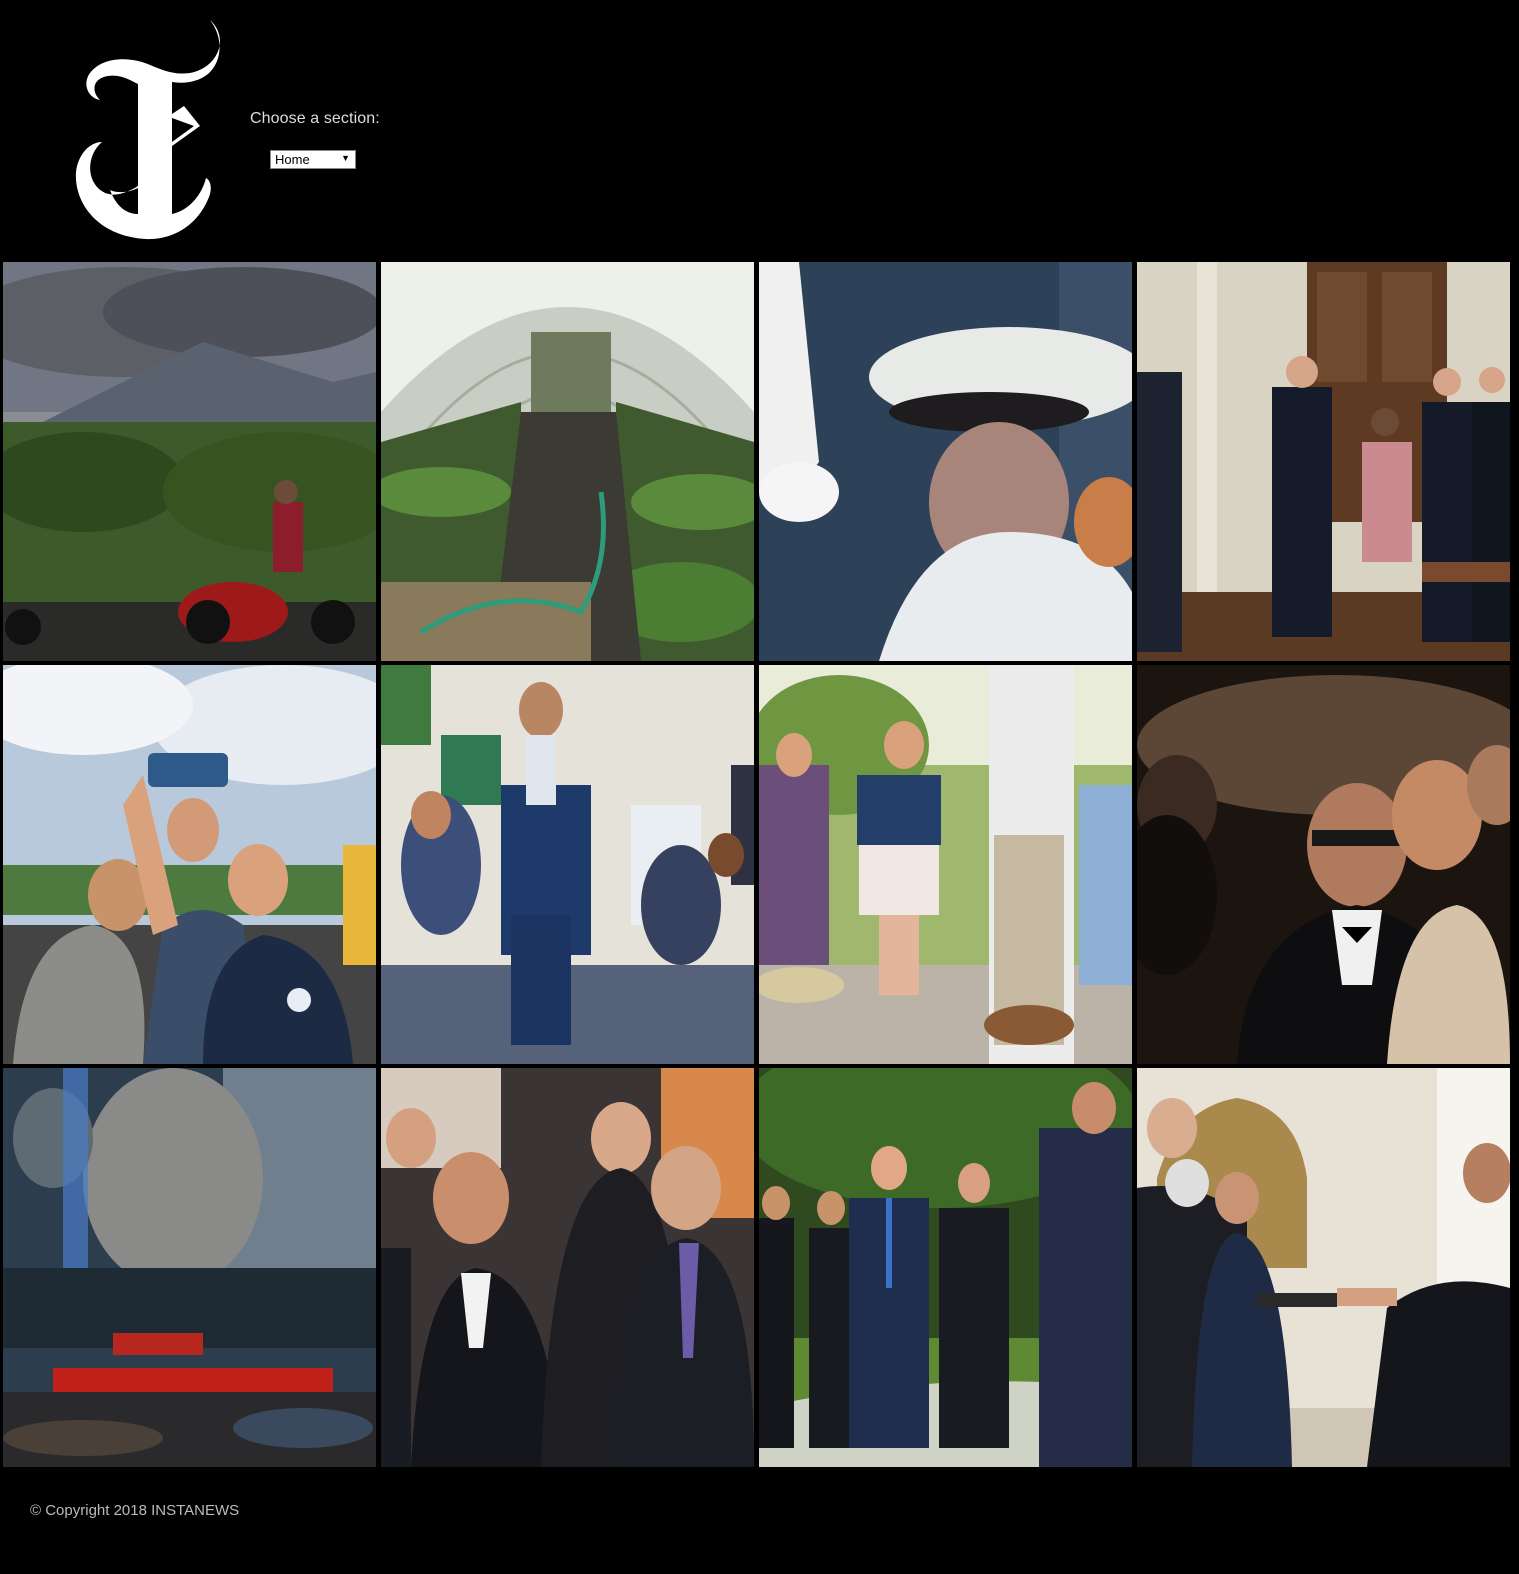 This screenshot has width=1519, height=1574. I want to click on section-select: Home ▼, so click(313, 159).